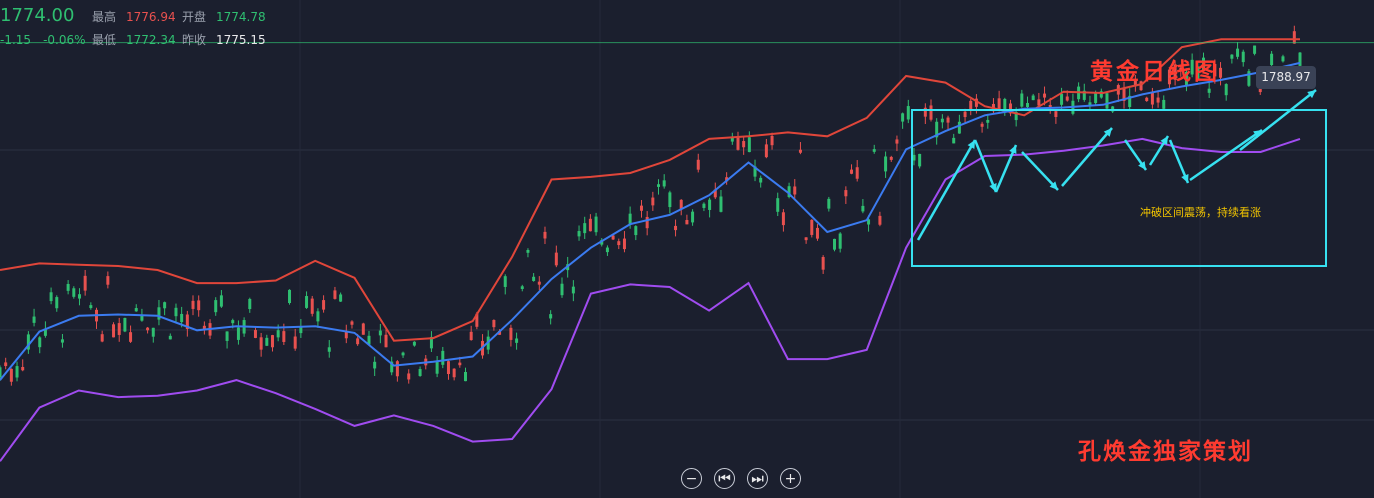 The height and width of the screenshot is (498, 1374). I want to click on open-label: 开盘, so click(194, 17).